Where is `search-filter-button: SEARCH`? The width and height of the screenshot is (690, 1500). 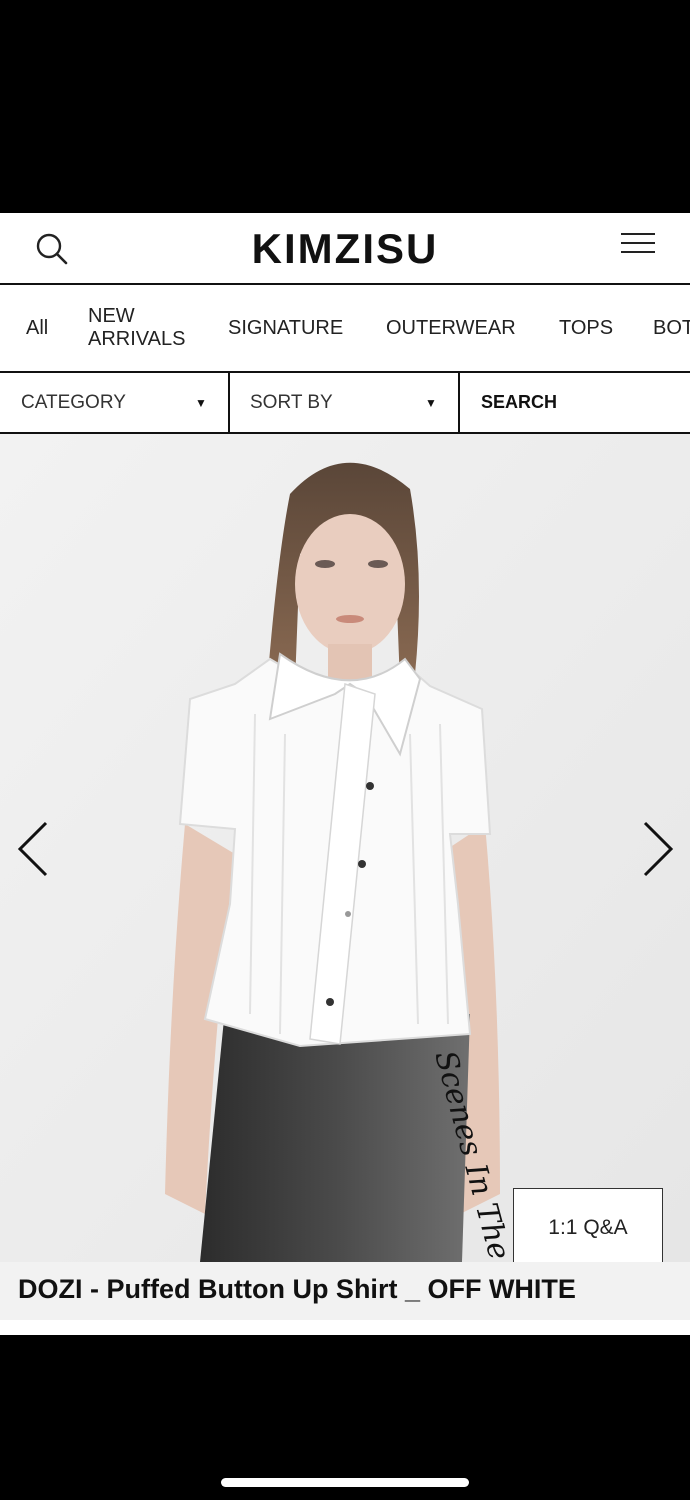
search-filter-button: SEARCH is located at coordinates (575, 402).